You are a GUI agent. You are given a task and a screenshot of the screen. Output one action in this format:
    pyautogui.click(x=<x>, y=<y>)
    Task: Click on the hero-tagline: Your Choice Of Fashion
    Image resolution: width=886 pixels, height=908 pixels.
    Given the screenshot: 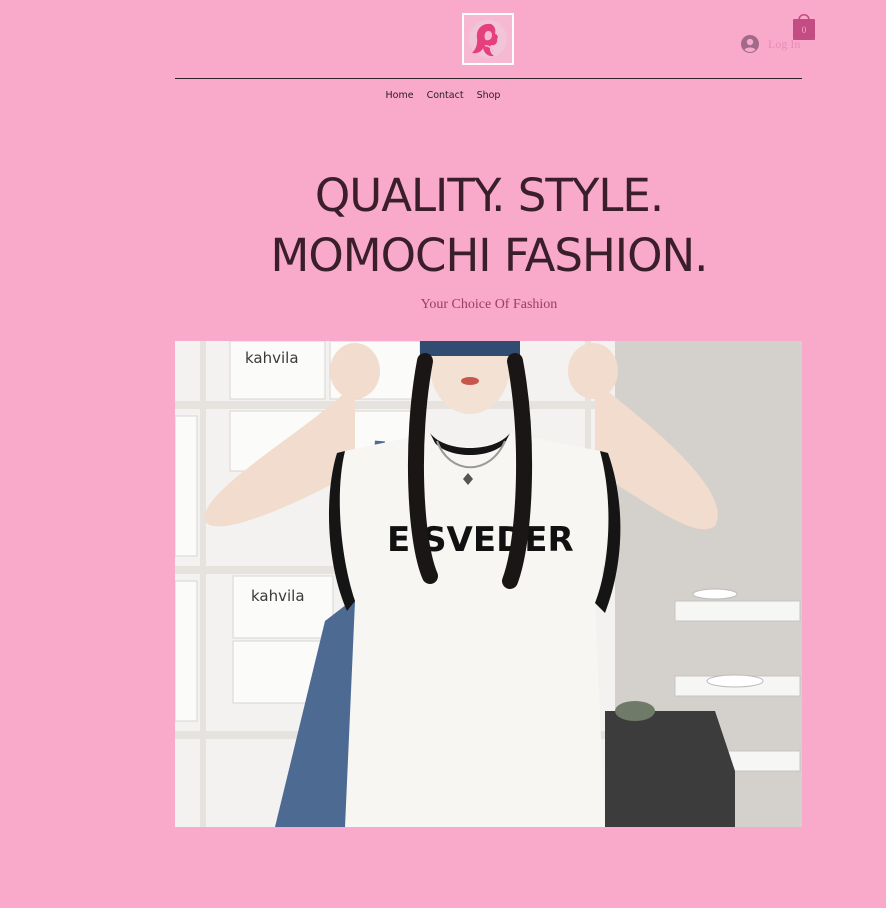 What is the action you would take?
    pyautogui.click(x=489, y=304)
    